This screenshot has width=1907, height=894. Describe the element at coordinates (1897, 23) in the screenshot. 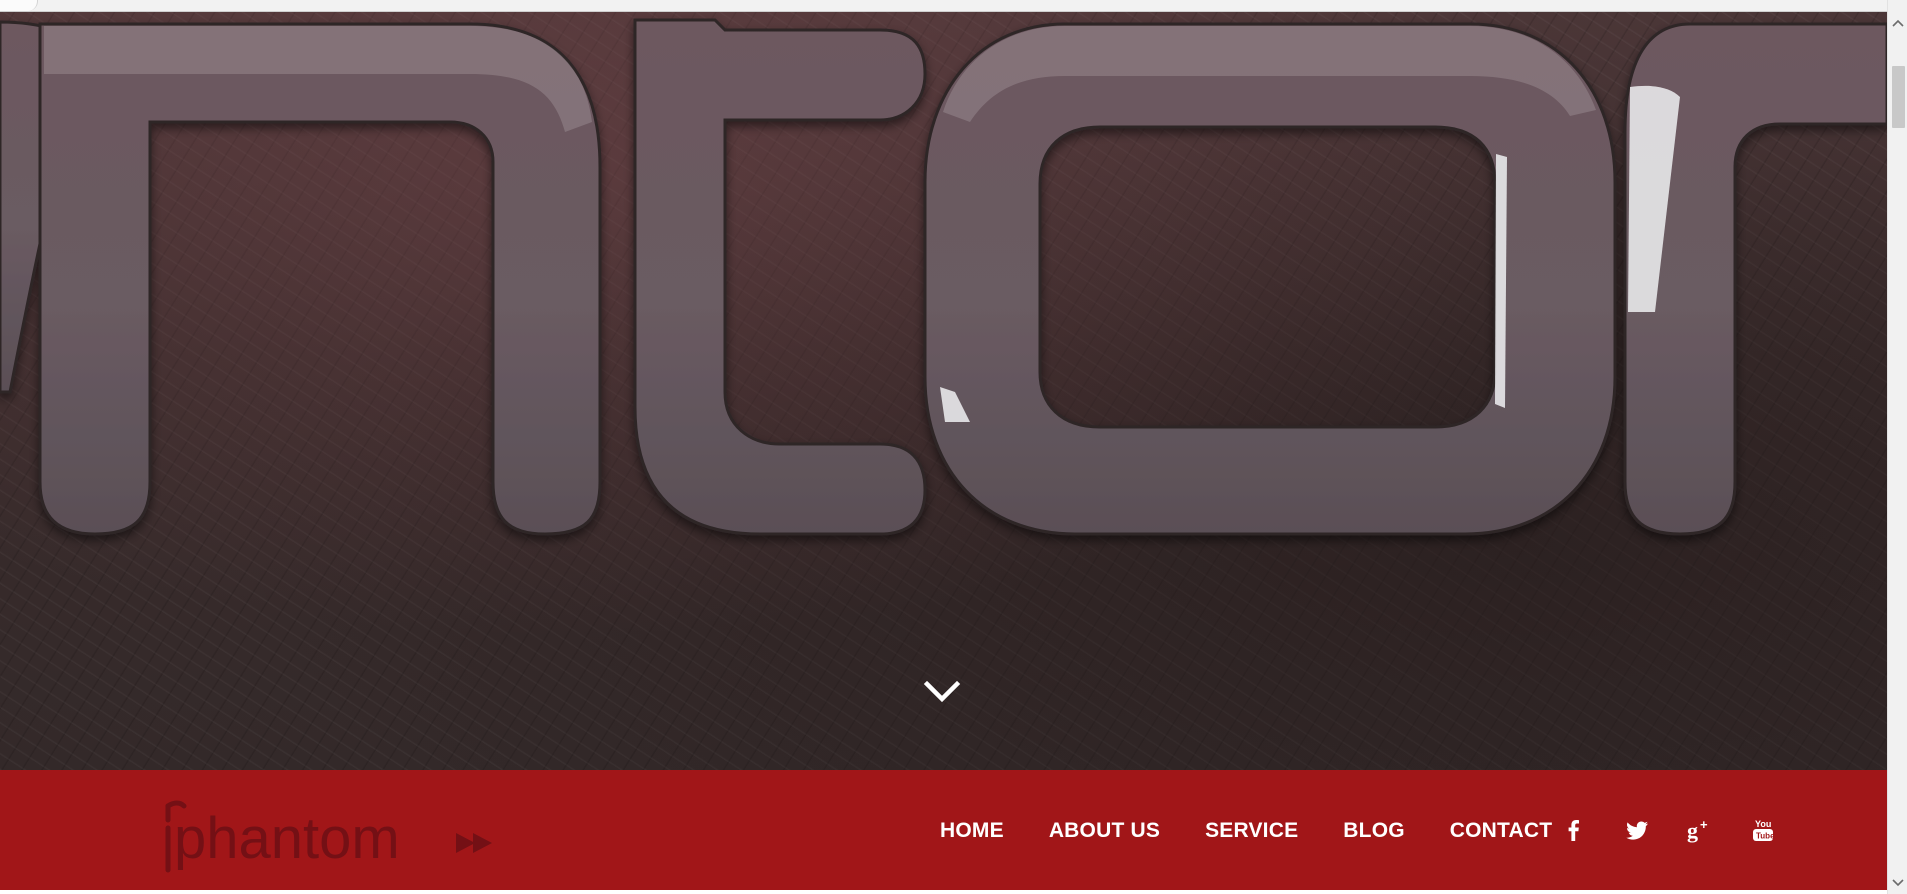

I see `scroll-up-arrow-icon` at that location.